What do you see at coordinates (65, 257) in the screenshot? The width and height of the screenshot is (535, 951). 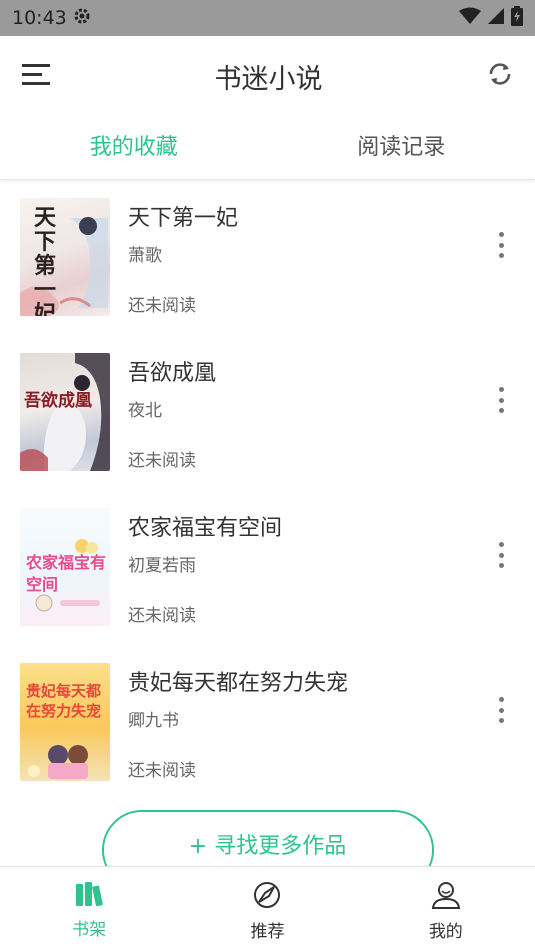 I see `book-cover: 天下第一妃` at bounding box center [65, 257].